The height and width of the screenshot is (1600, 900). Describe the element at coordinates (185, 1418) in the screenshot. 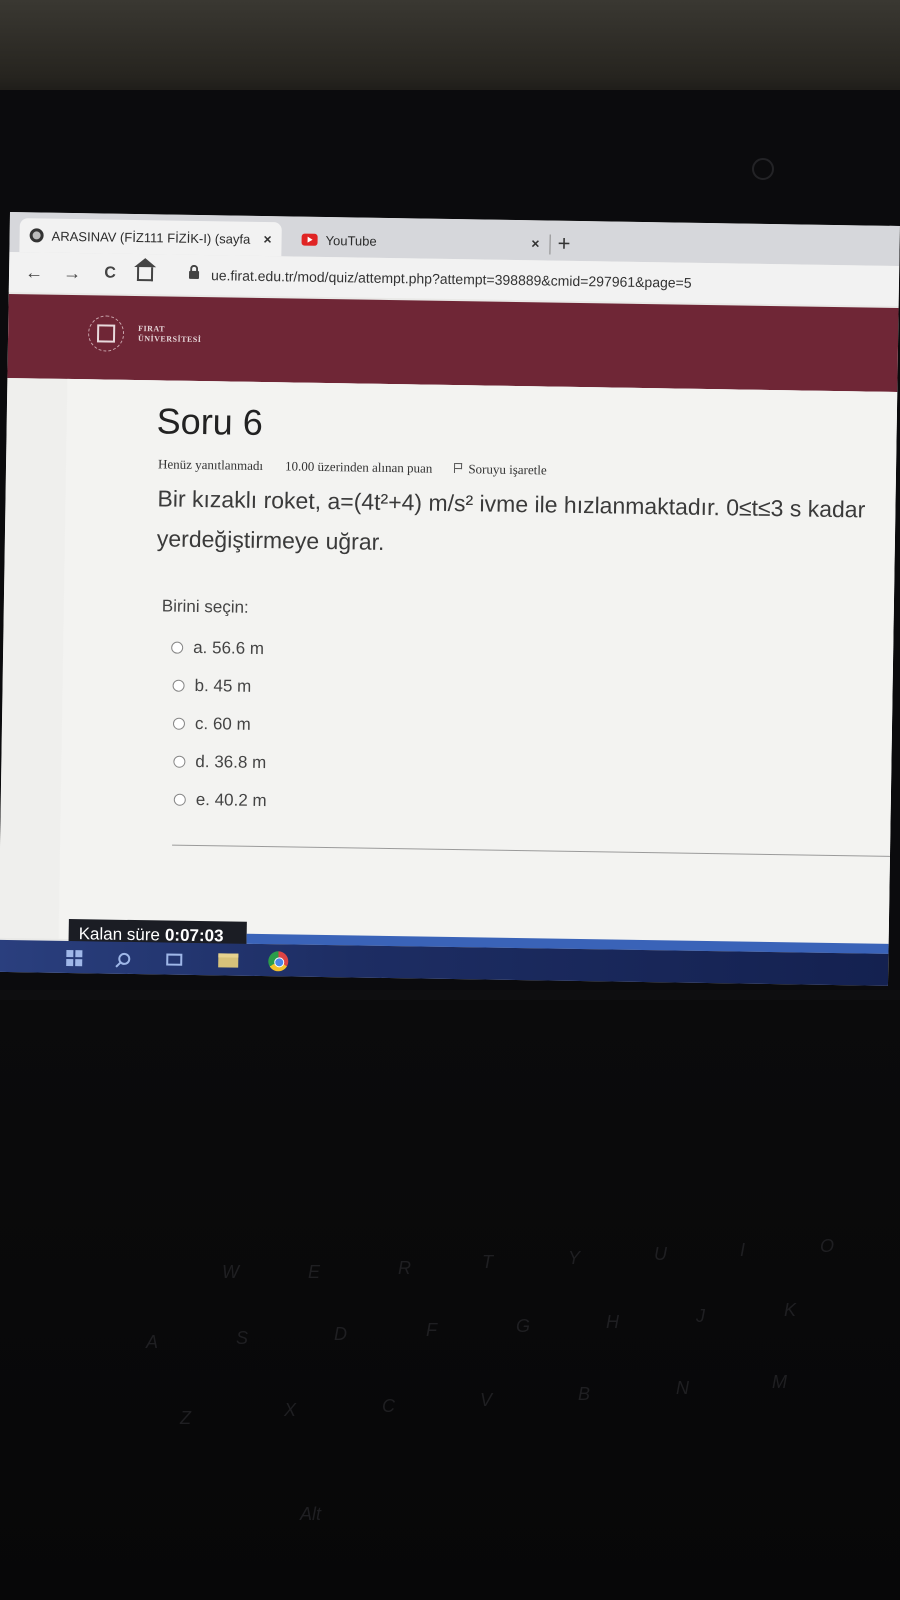

I see `key-z: Z` at that location.